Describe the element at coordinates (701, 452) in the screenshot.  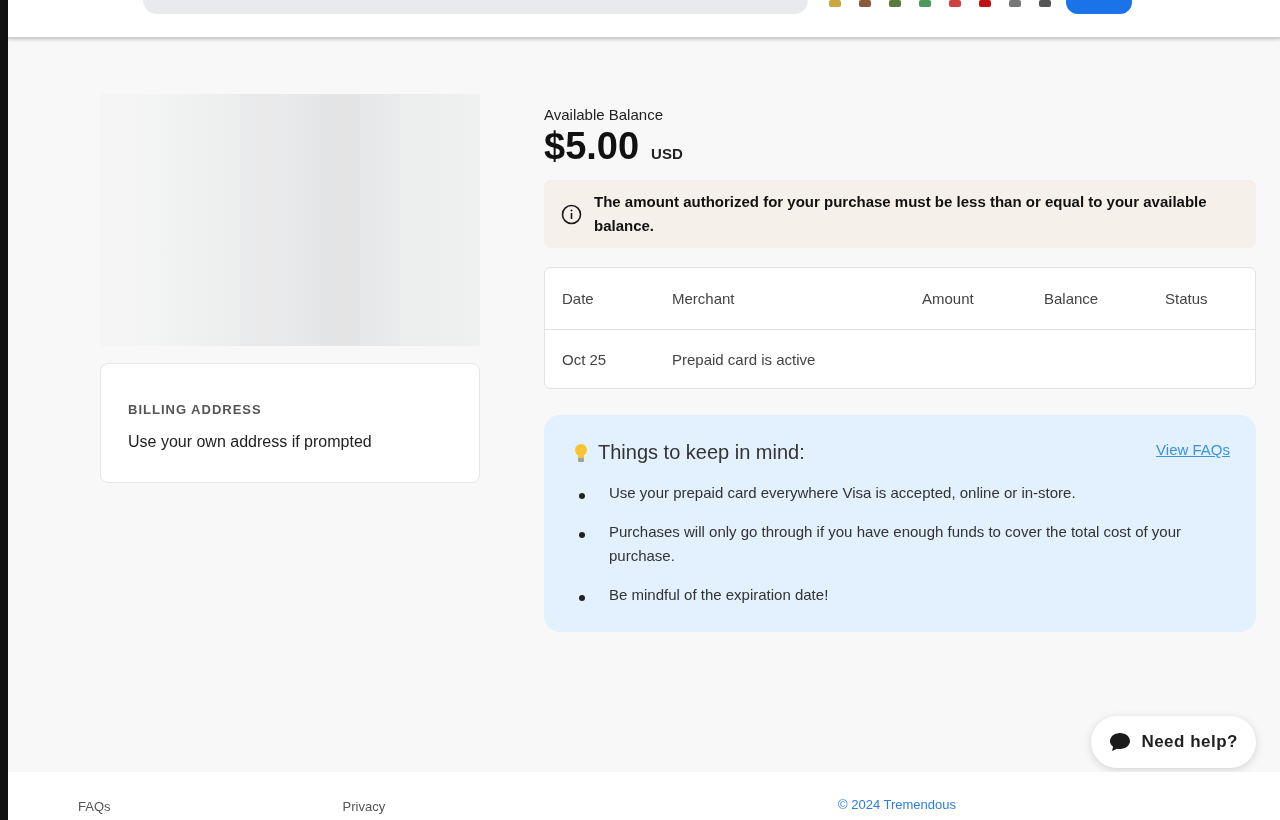
I see `tips-title: Things to keep in mind:` at that location.